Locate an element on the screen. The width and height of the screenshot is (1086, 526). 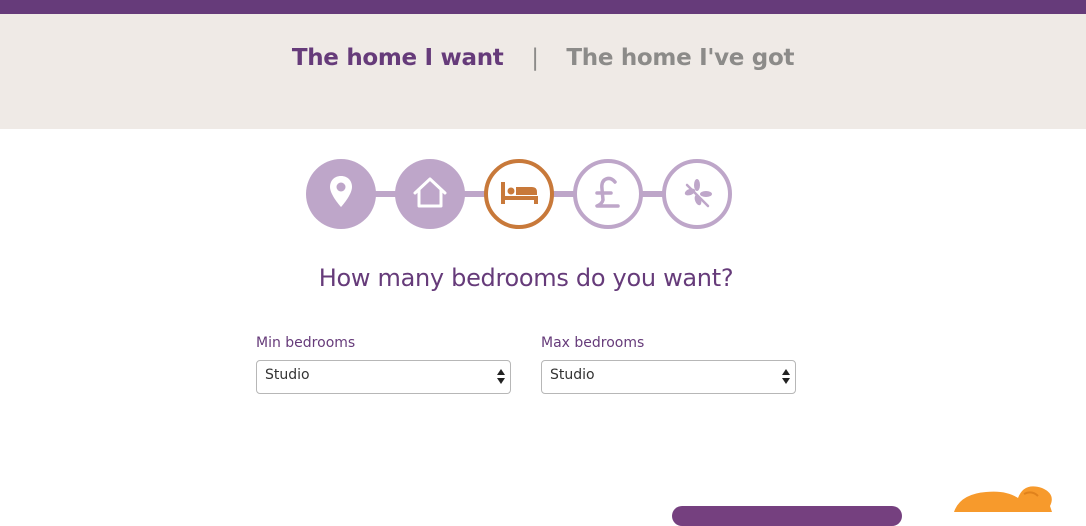
mascot-illustration is located at coordinates (1003, 499).